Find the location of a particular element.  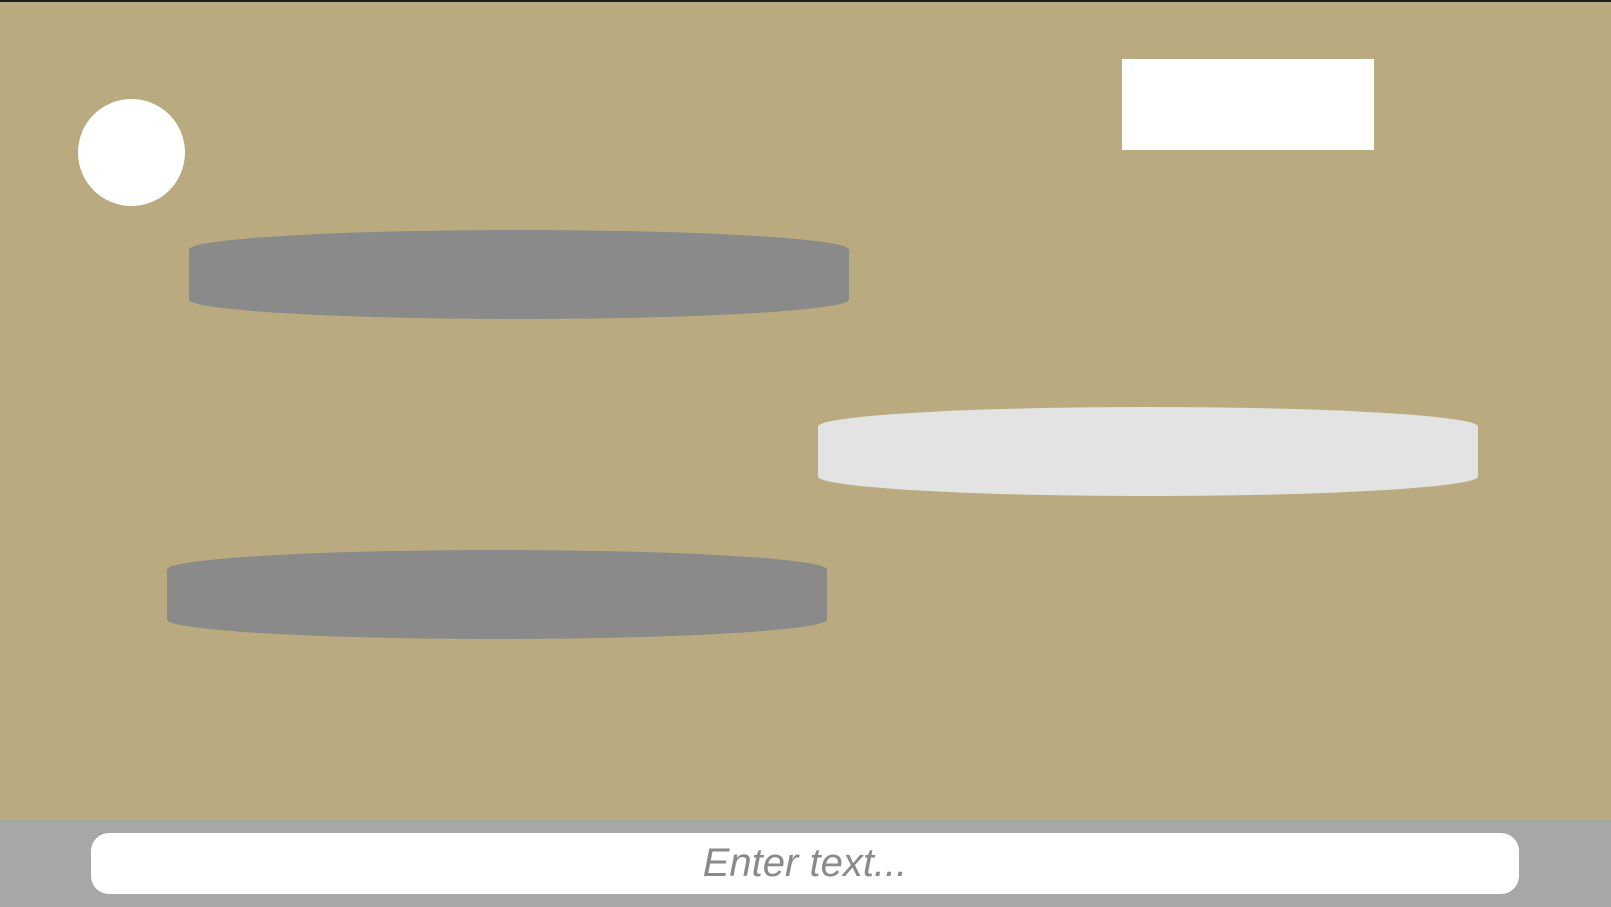

header-box is located at coordinates (1248, 104).